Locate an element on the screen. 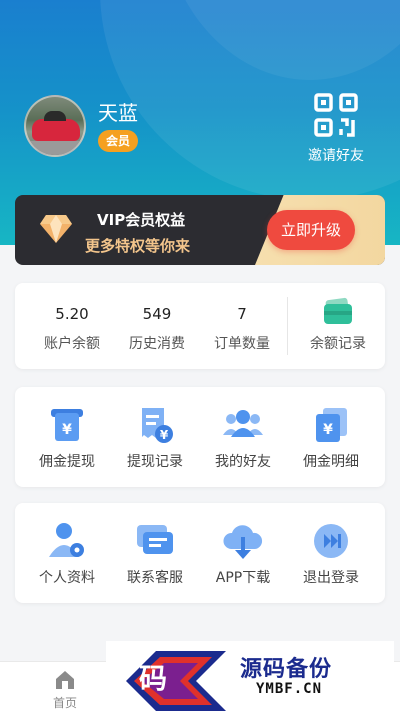 This screenshot has width=400, height=719. invite-friends-button: 邀请好友 is located at coordinates (336, 129).